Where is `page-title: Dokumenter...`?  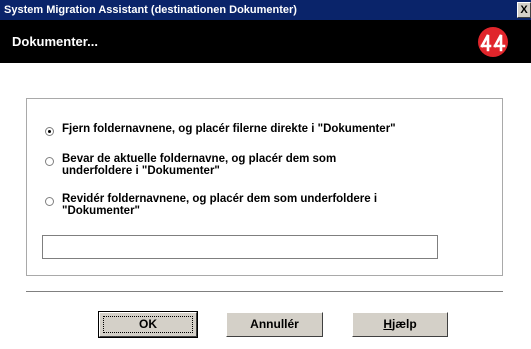 page-title: Dokumenter... is located at coordinates (55, 41).